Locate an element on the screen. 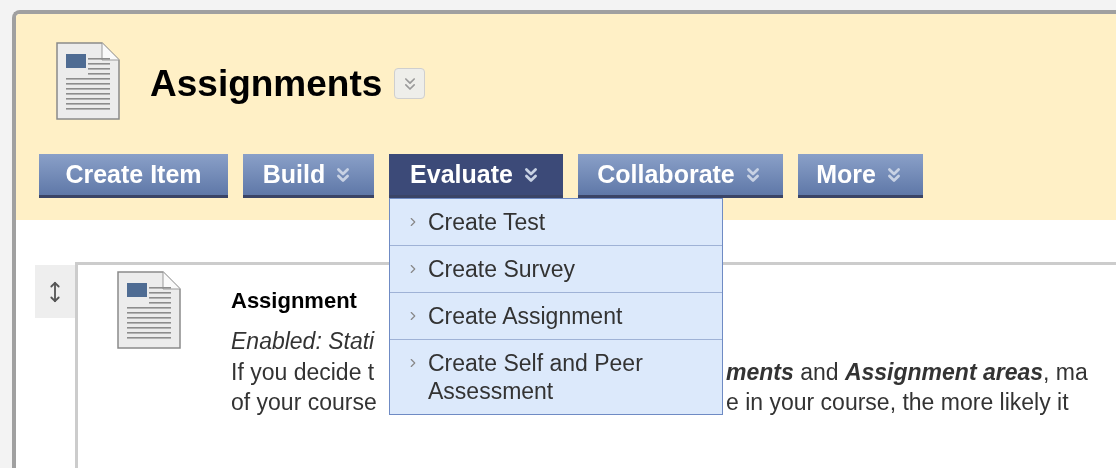 This screenshot has width=1116, height=468. toolbar-button: Evaluate is located at coordinates (476, 176).